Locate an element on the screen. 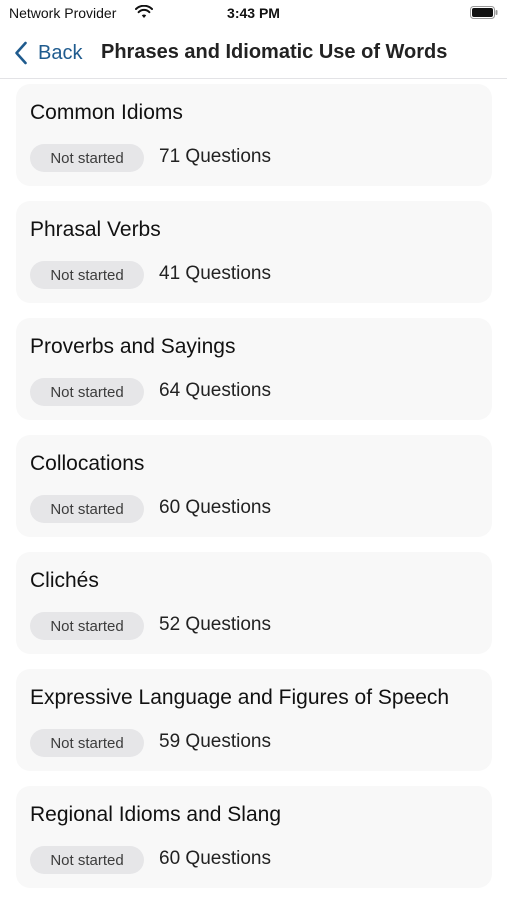 The height and width of the screenshot is (900, 507). topic-title: Common Idioms is located at coordinates (106, 112).